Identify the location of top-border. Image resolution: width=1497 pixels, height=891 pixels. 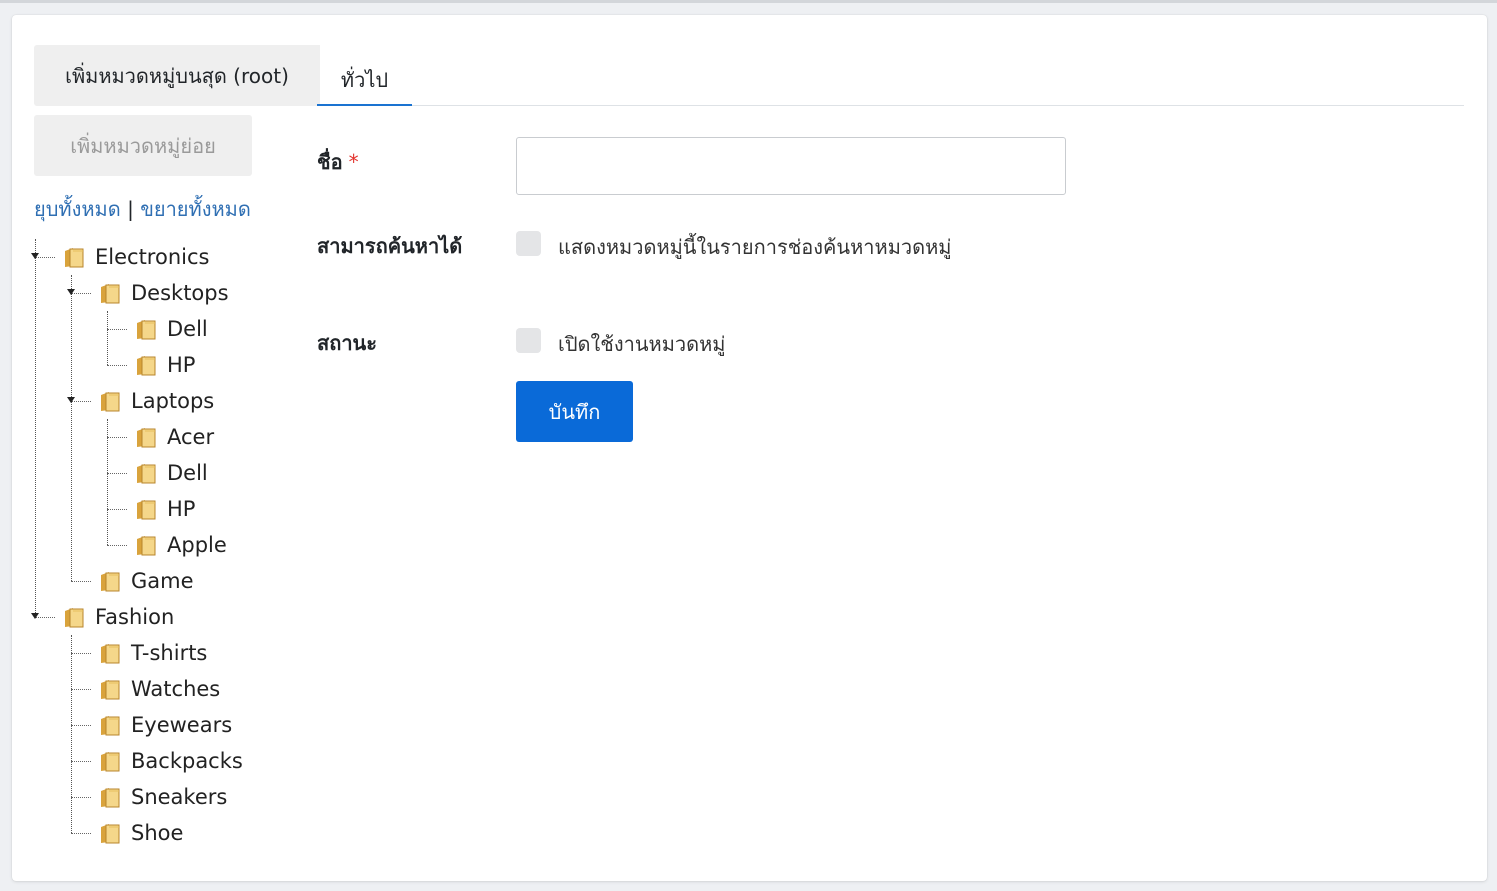
(748, 1).